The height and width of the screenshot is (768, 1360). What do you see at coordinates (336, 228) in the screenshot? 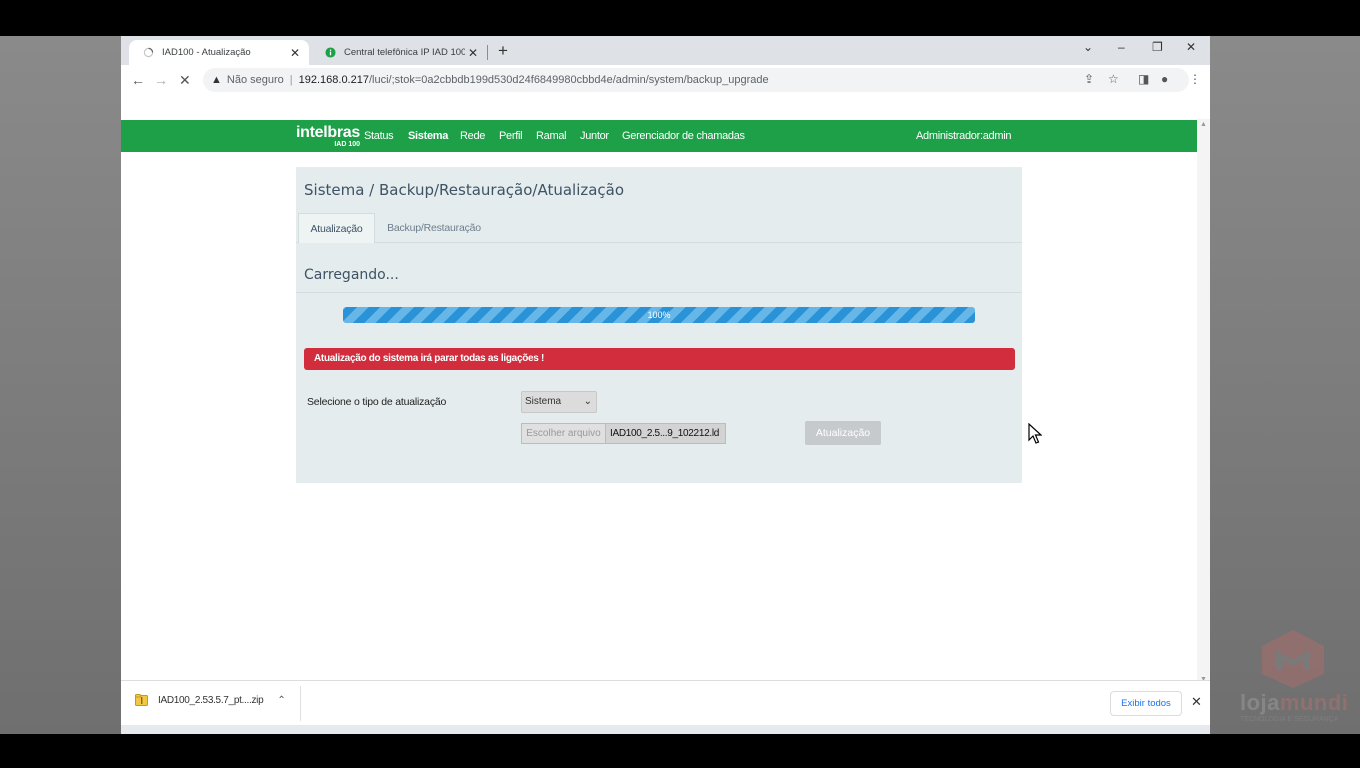
I see `tab-atualizacao: Atualização` at bounding box center [336, 228].